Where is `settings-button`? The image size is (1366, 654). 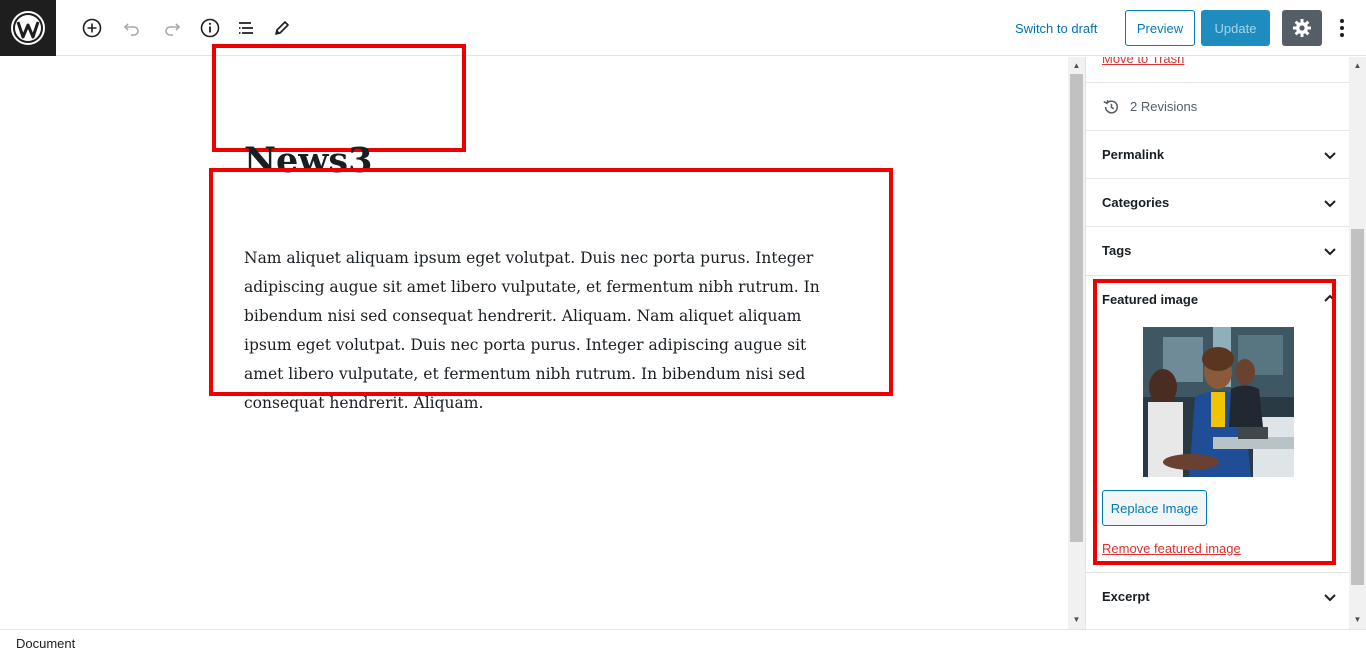 settings-button is located at coordinates (1302, 28).